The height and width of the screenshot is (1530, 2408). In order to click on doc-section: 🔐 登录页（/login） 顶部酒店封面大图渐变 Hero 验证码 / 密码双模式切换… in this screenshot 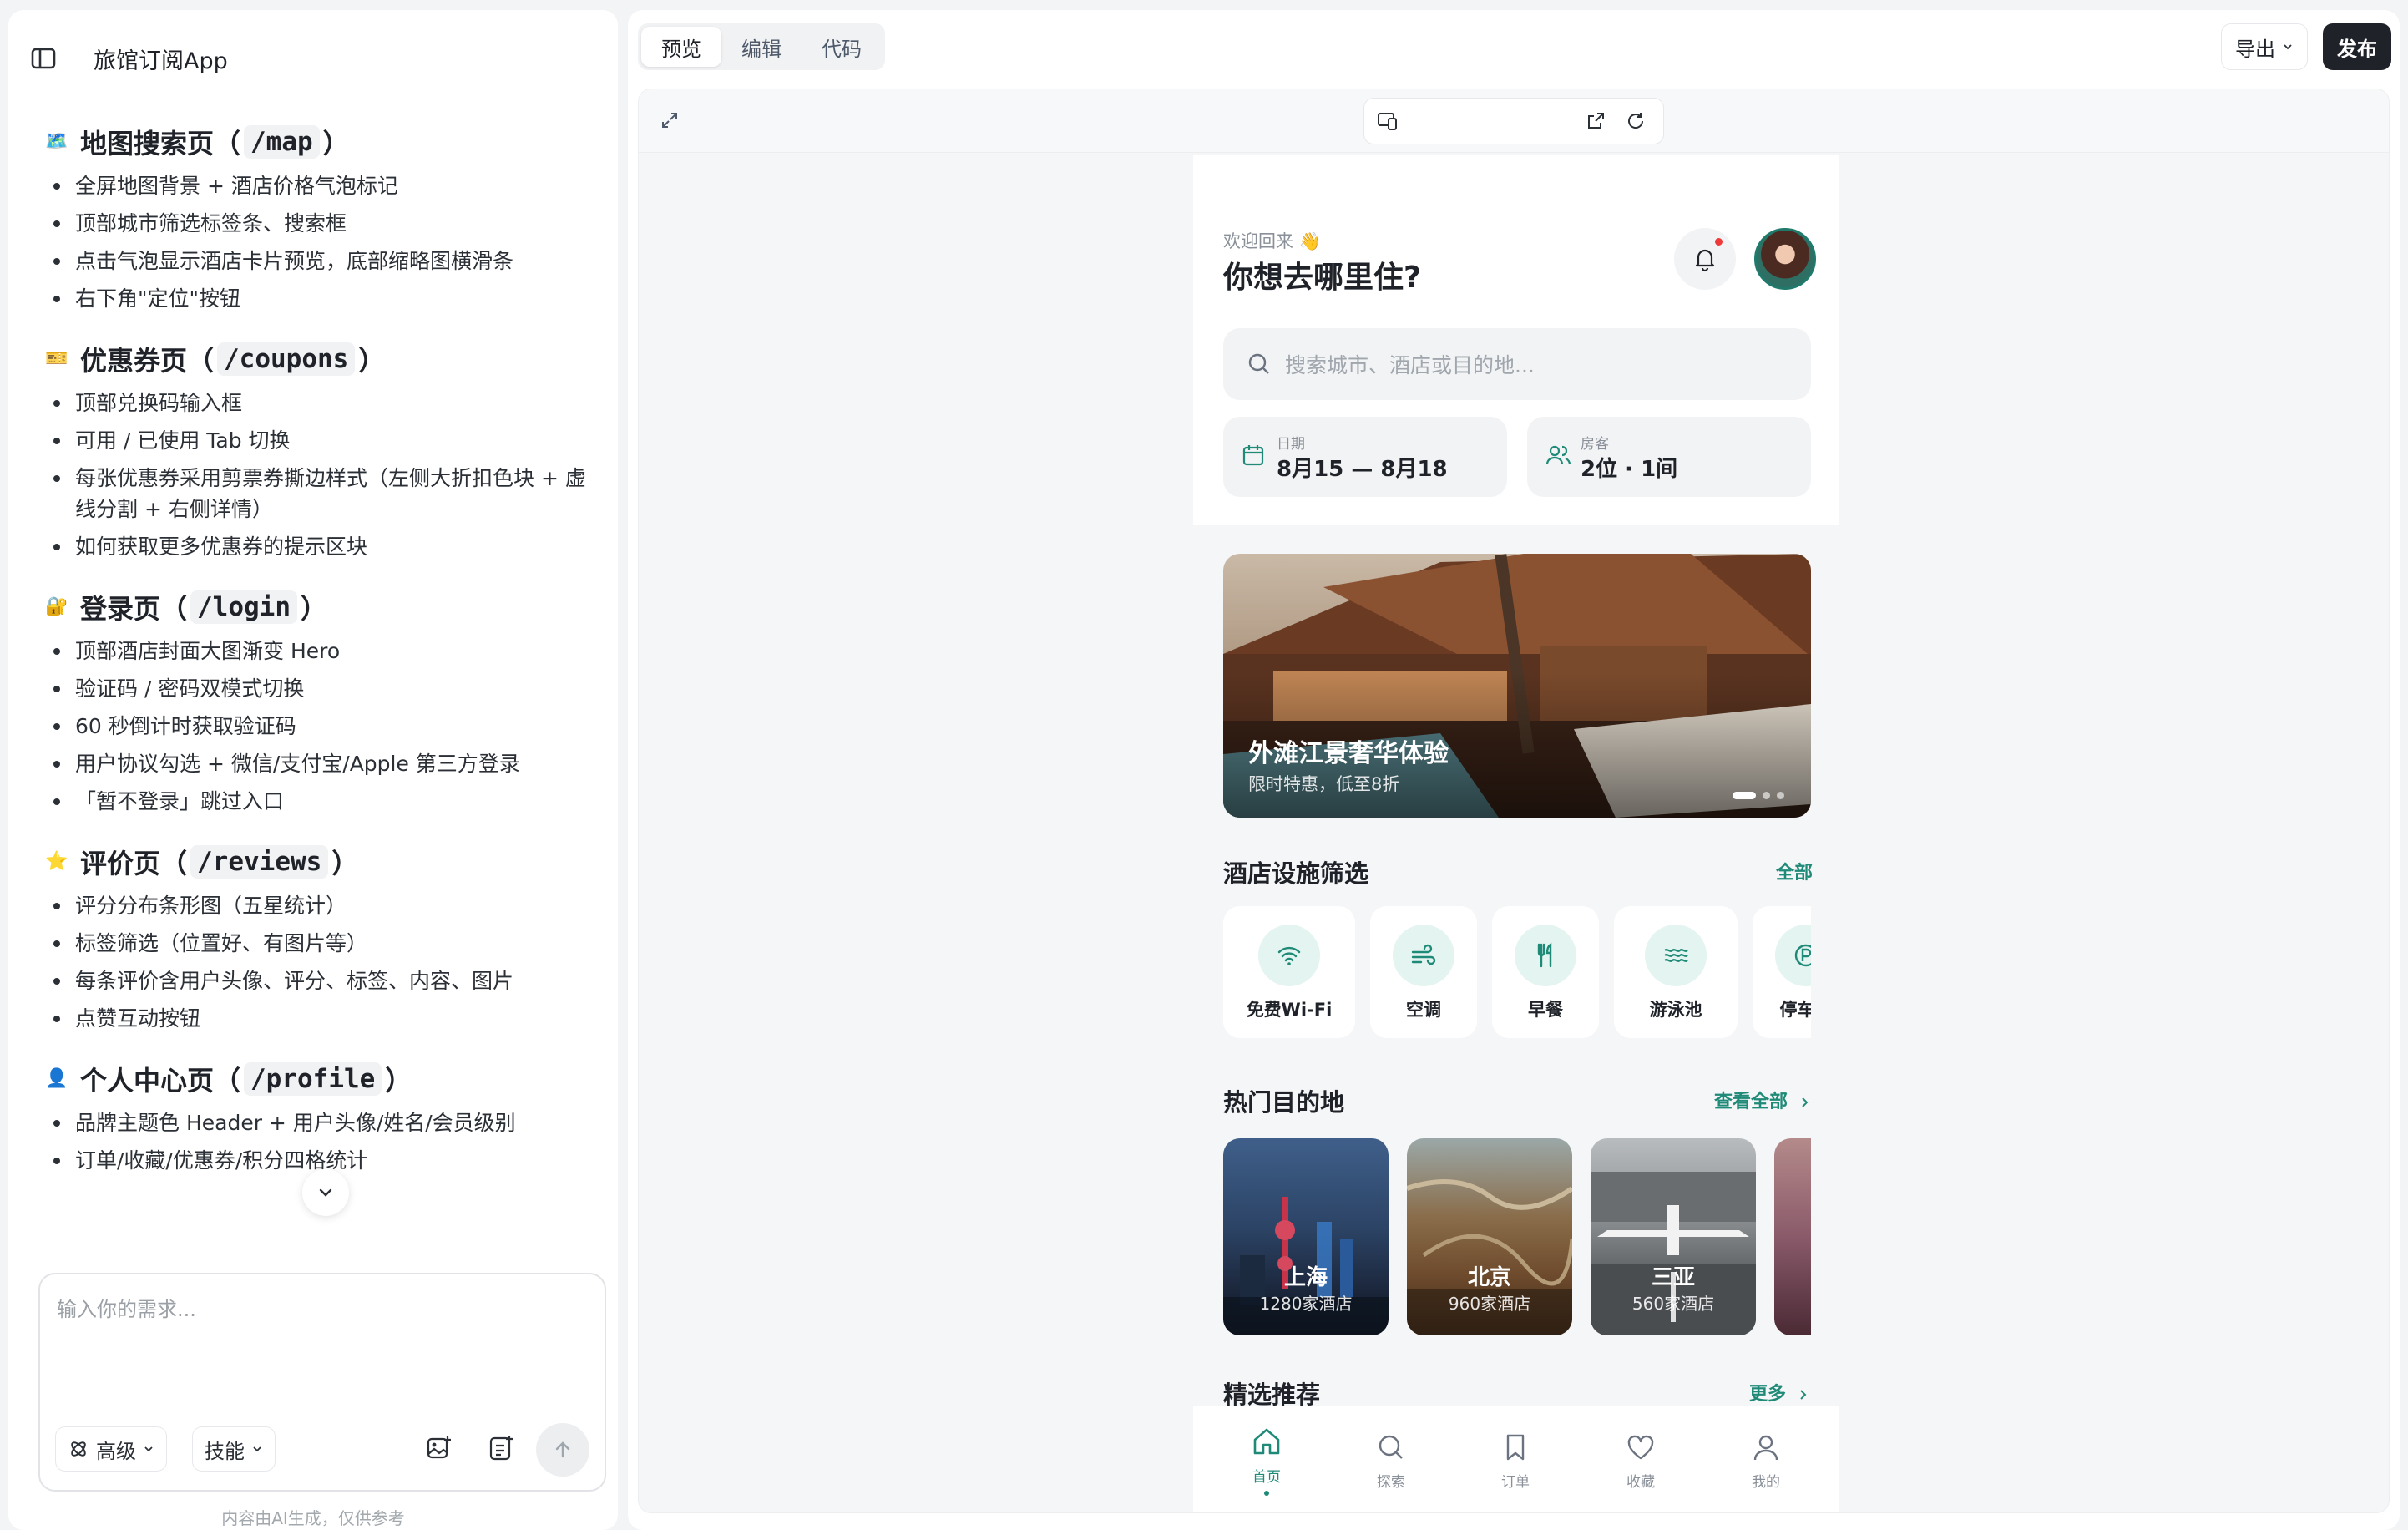, I will do `click(318, 698)`.